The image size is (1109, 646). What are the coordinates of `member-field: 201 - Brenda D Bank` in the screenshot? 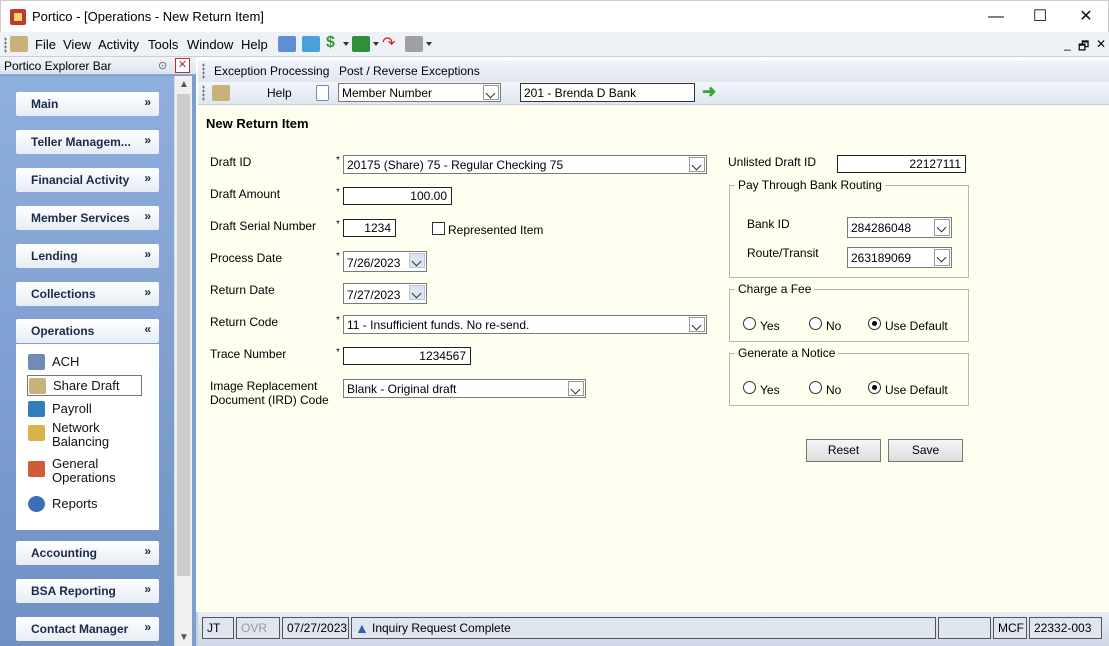 It's located at (607, 92).